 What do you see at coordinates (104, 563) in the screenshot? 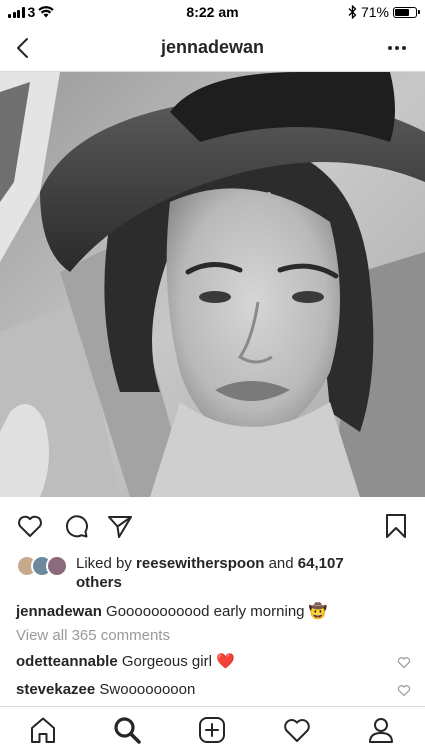
I see `likes-prefix: Liked by` at bounding box center [104, 563].